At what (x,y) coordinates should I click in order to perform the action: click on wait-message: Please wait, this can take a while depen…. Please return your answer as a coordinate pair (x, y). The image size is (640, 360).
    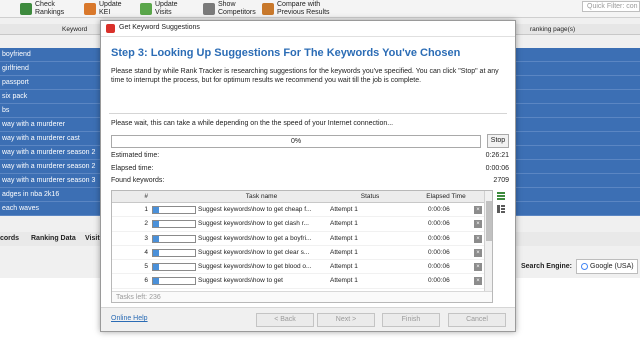
    Looking at the image, I should click on (252, 123).